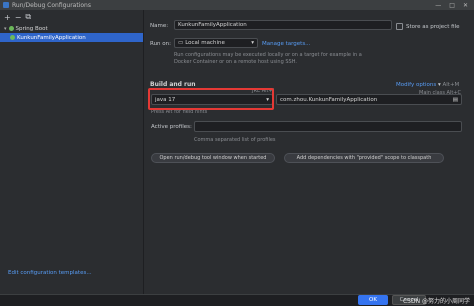  What do you see at coordinates (171, 127) in the screenshot?
I see `active-profiles-label: Active profiles:` at bounding box center [171, 127].